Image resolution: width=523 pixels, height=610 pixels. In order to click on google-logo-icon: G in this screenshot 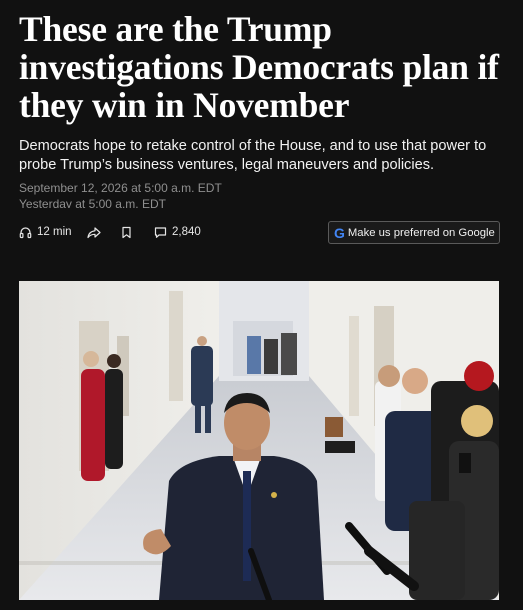, I will do `click(339, 232)`.